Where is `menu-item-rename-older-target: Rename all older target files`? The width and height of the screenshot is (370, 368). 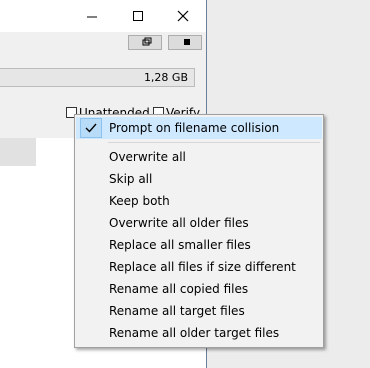
menu-item-rename-older-target: Rename all older target files is located at coordinates (199, 333).